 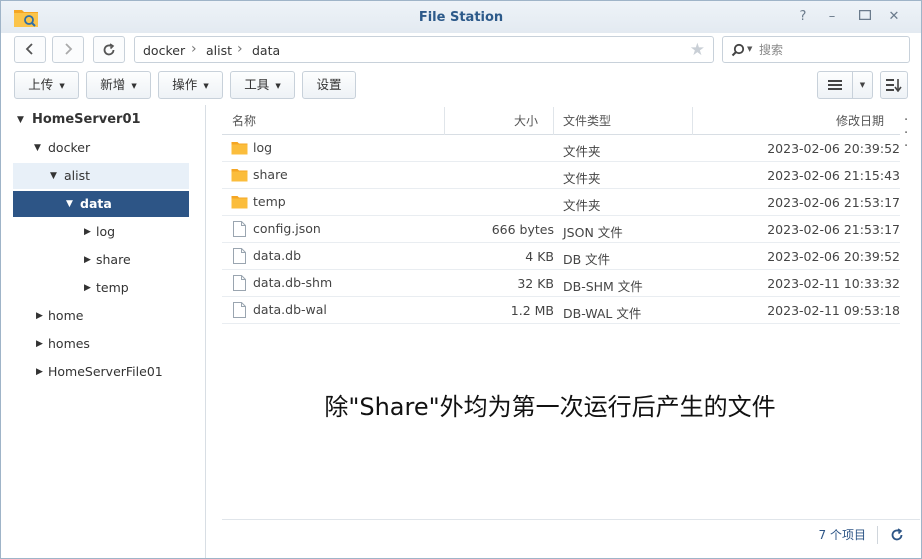 I want to click on file-row: temp 文件夹 2023-02-06 21:53:17, so click(x=561, y=202).